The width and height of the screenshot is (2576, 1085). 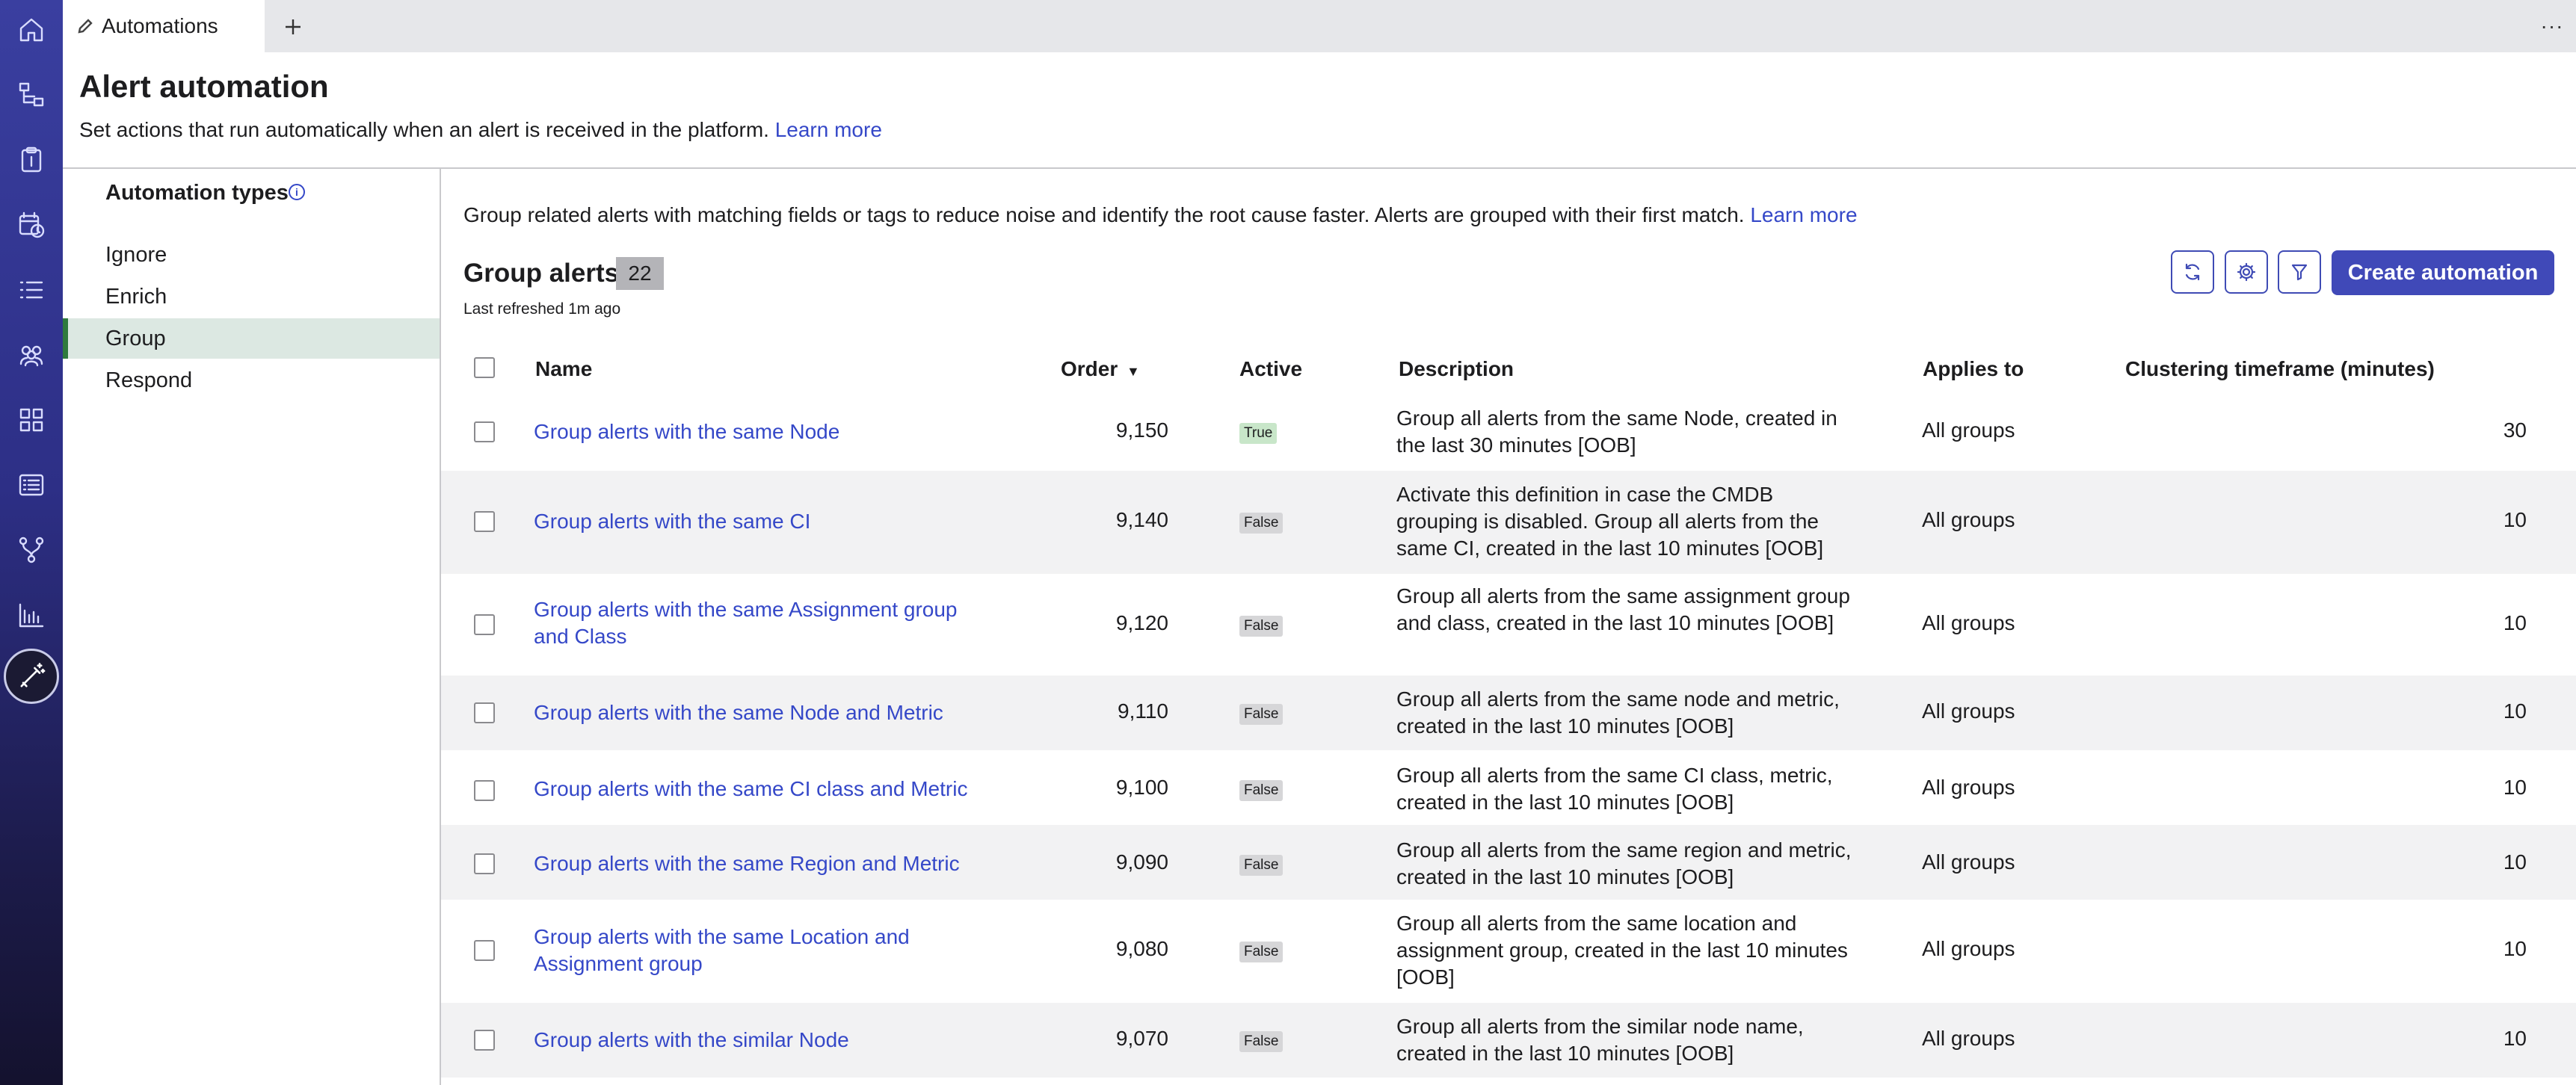 I want to click on learn-more-link-2: Learn more, so click(x=1803, y=214).